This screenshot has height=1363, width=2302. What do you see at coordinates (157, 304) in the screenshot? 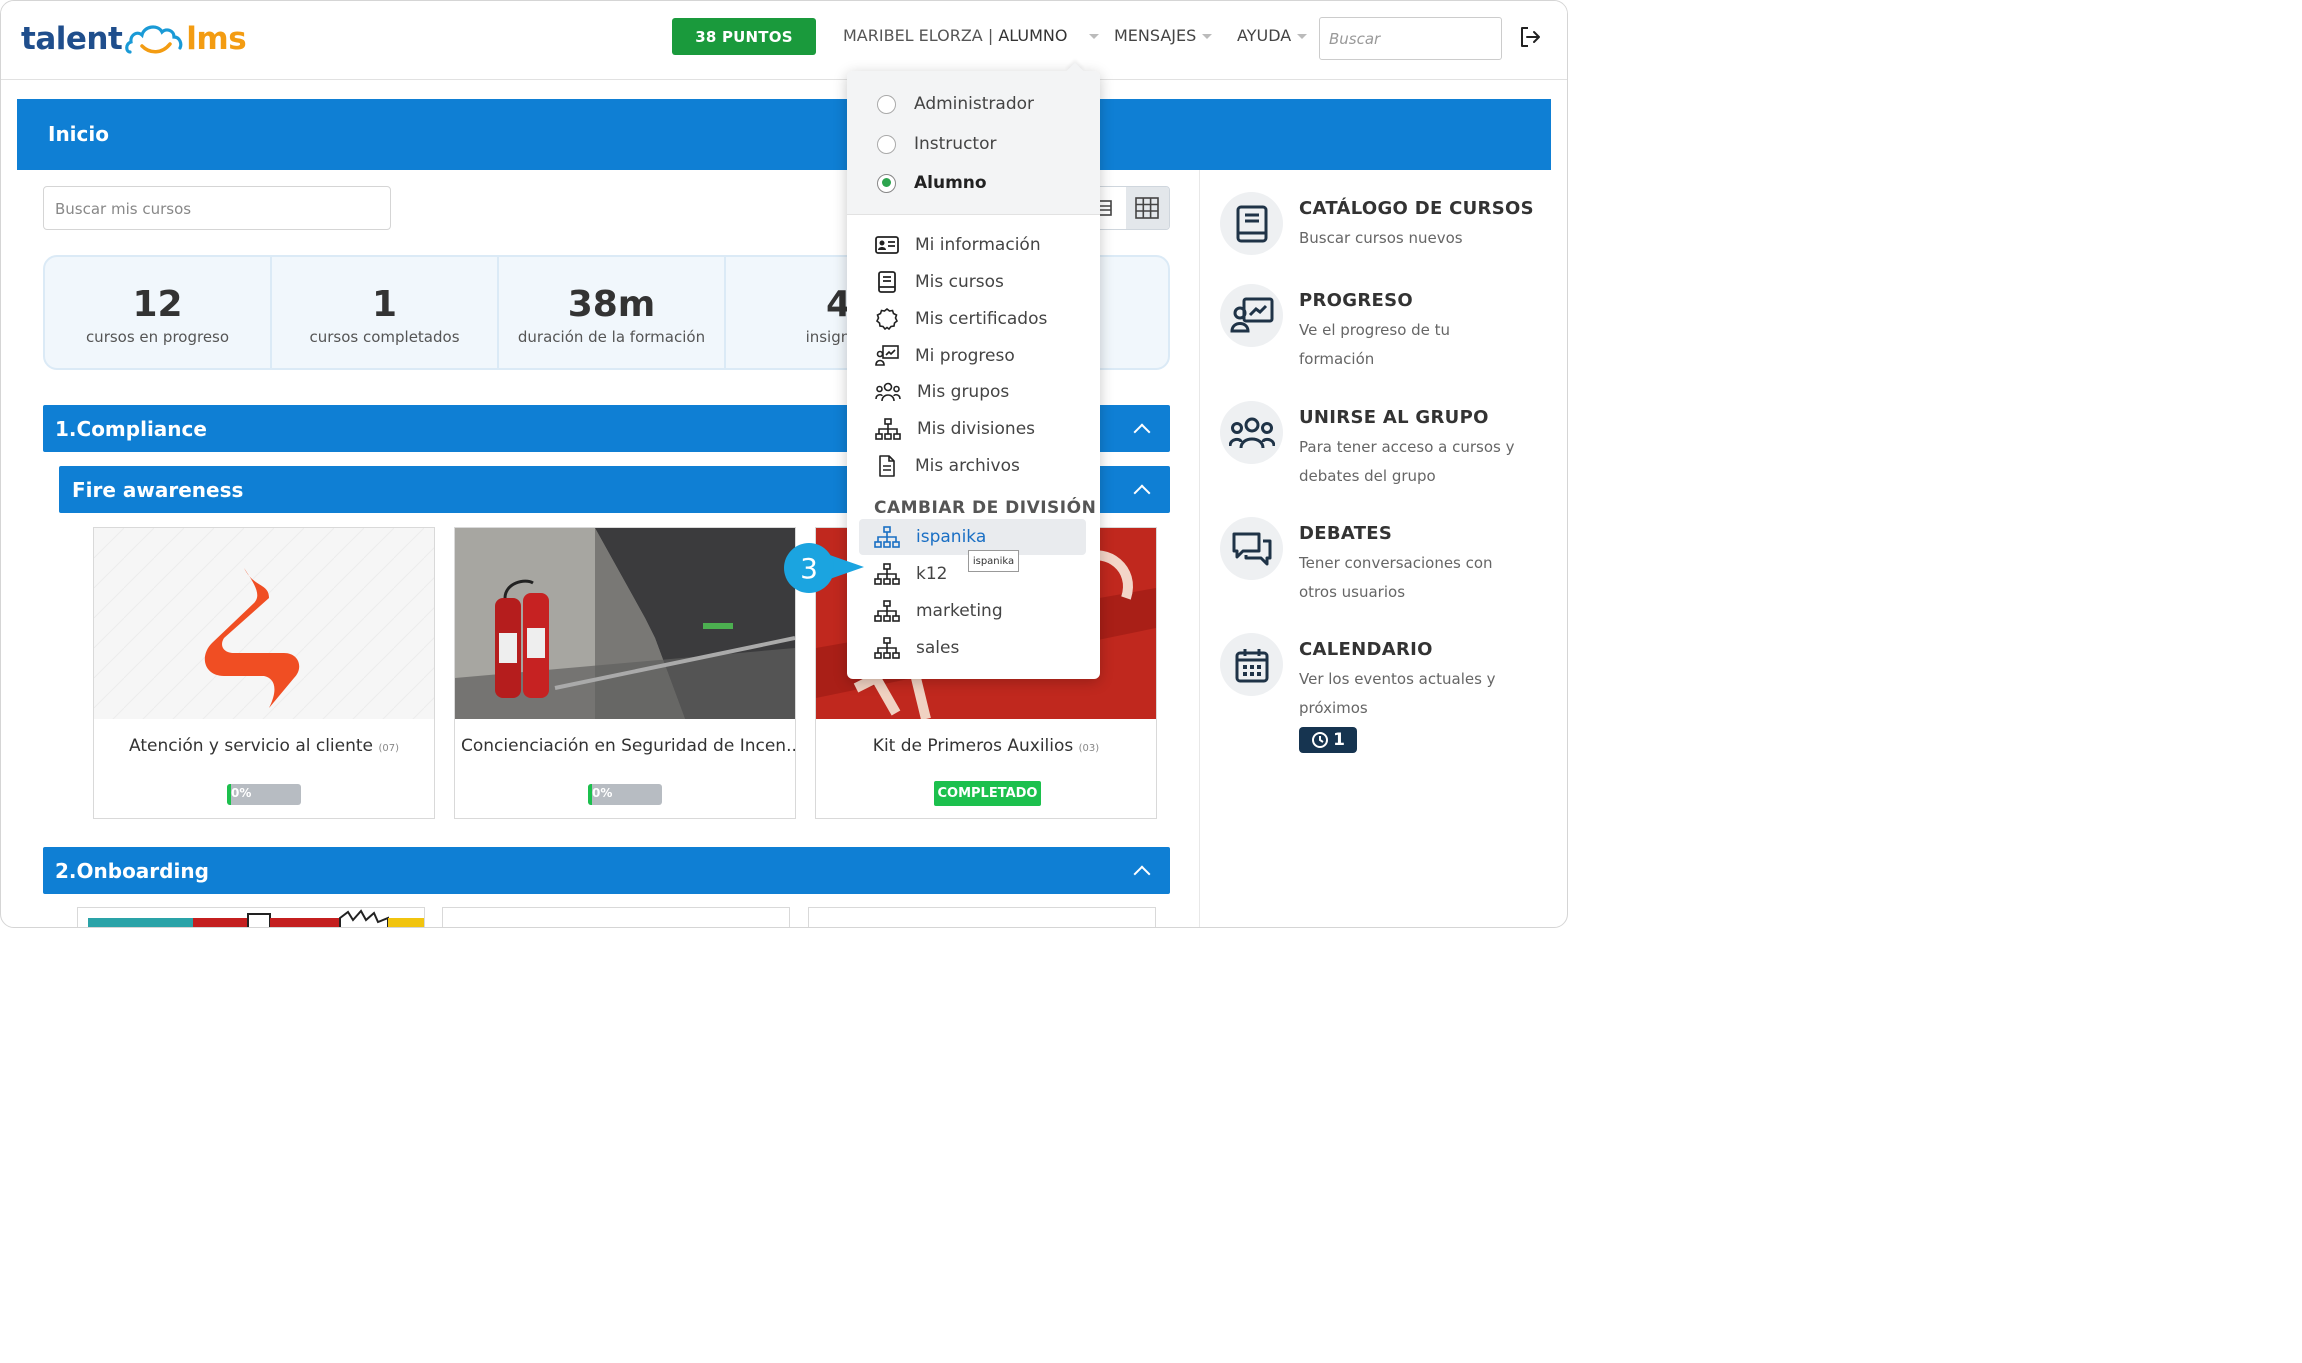
I see `stat-value: 12` at bounding box center [157, 304].